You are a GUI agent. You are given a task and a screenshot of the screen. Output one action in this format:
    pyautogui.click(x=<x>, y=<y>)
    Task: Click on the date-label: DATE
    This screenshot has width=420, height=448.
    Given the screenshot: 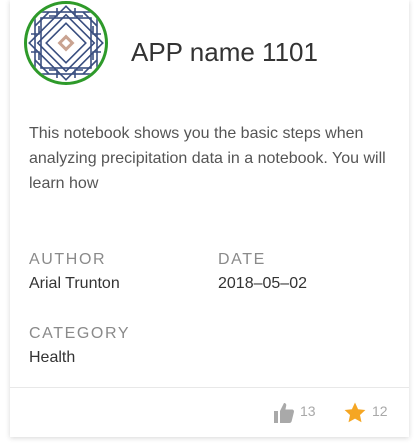 What is the action you would take?
    pyautogui.click(x=242, y=259)
    